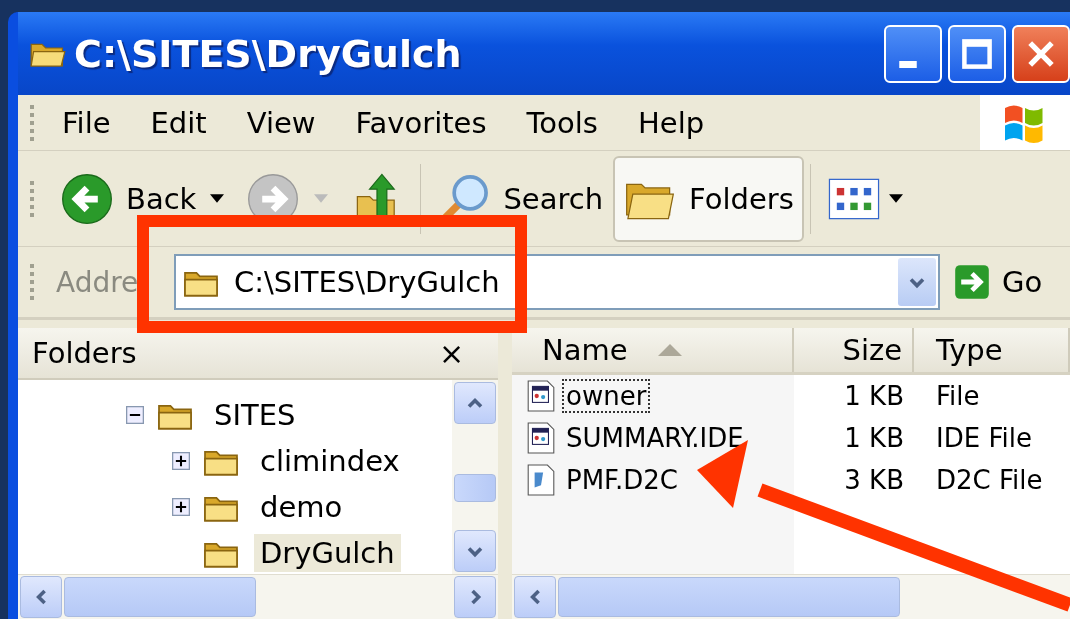 The width and height of the screenshot is (1070, 619). What do you see at coordinates (708, 198) in the screenshot?
I see `folders-button: Folders` at bounding box center [708, 198].